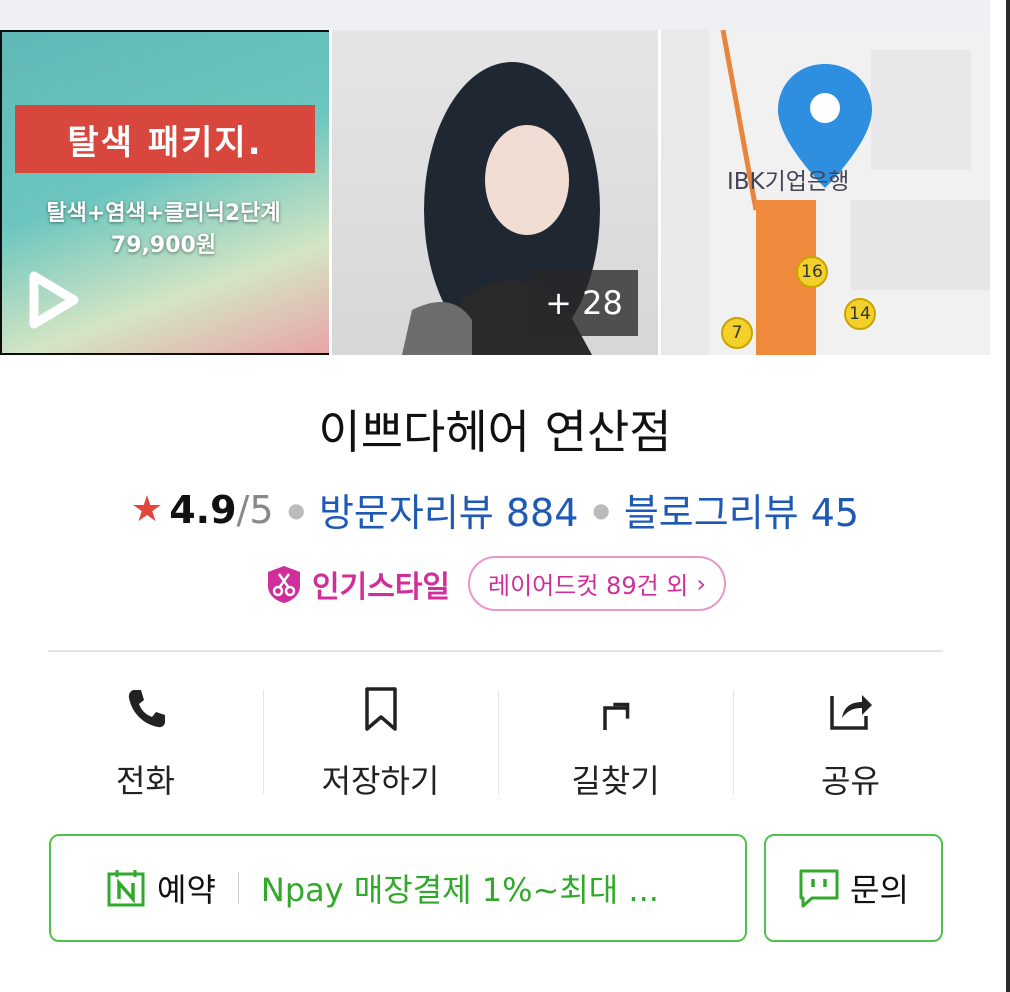  I want to click on directions-label: 길찾기, so click(615, 781).